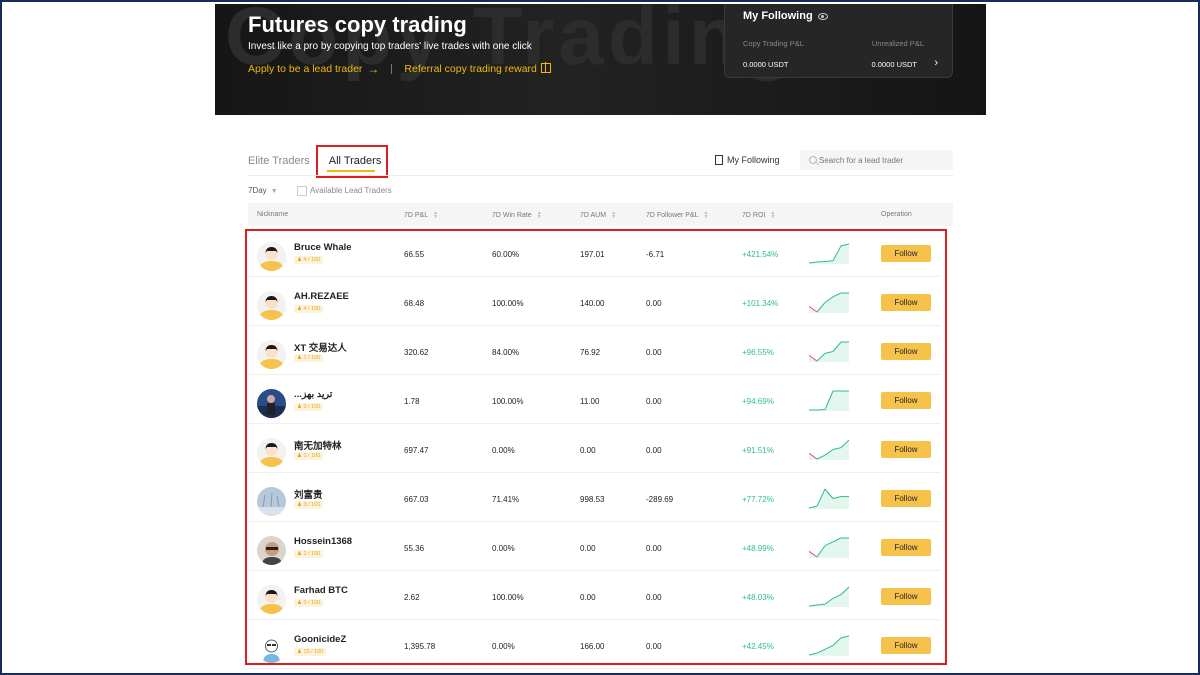  I want to click on arrow-right-icon: →, so click(373, 69).